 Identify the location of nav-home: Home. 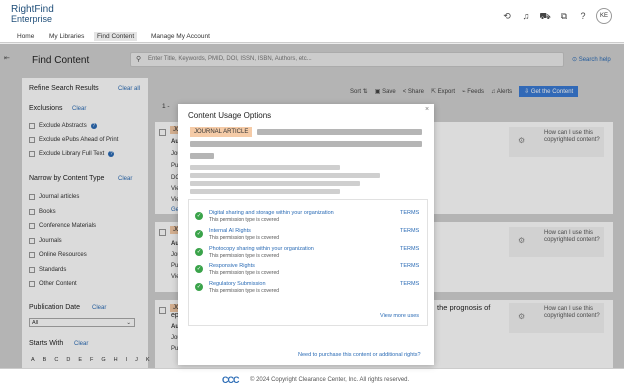
(25, 36).